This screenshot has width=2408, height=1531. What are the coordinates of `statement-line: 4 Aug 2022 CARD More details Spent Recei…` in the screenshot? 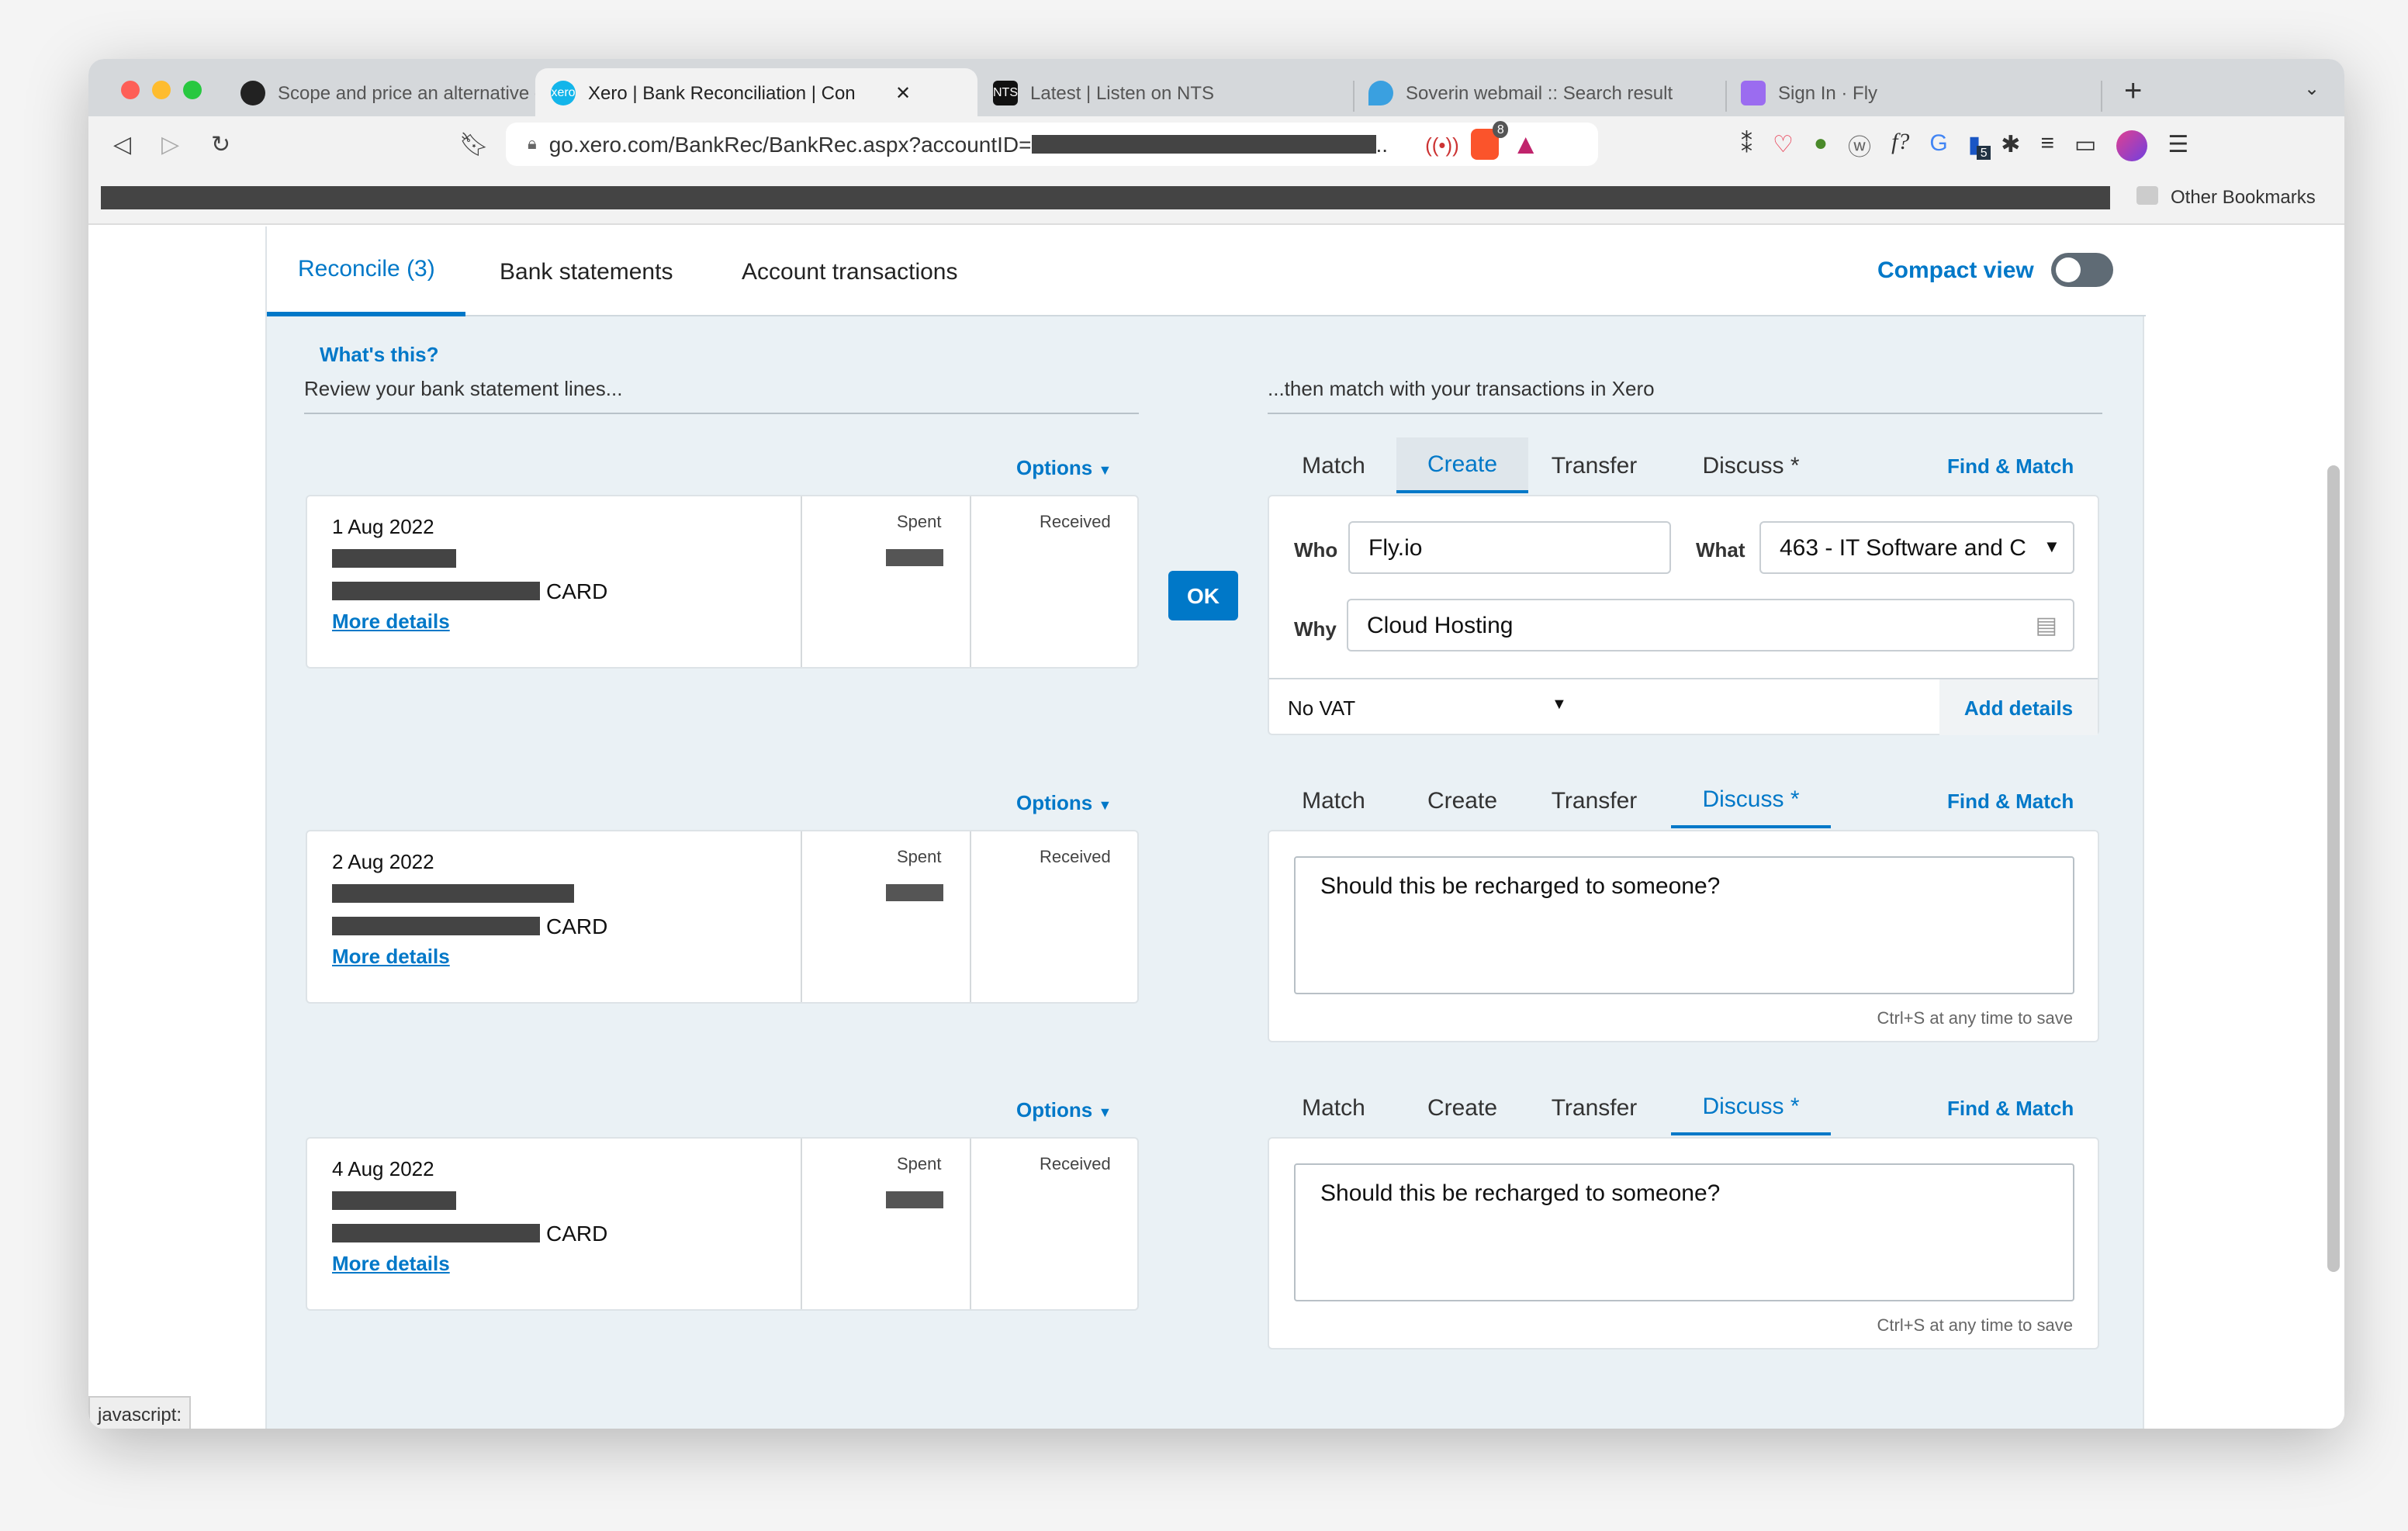 It's located at (722, 1224).